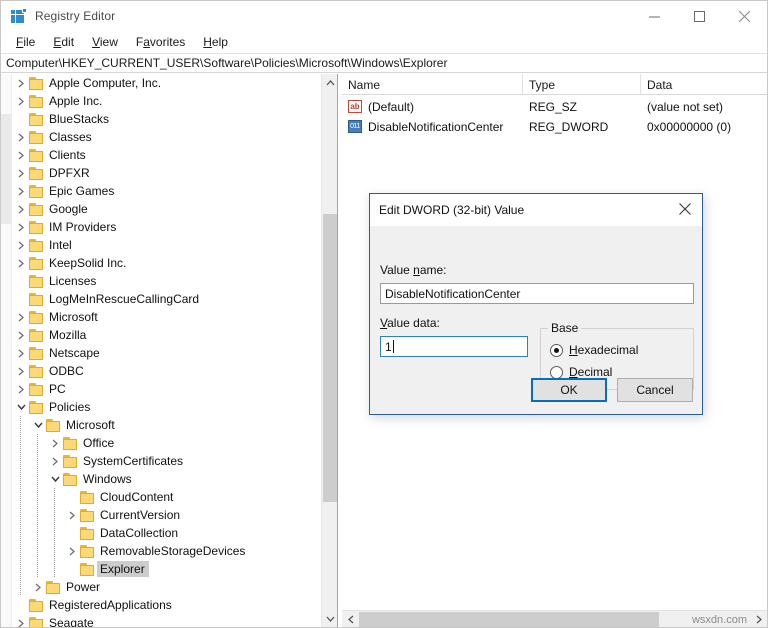 The width and height of the screenshot is (768, 628). I want to click on tree-item: Explorer, so click(167, 569).